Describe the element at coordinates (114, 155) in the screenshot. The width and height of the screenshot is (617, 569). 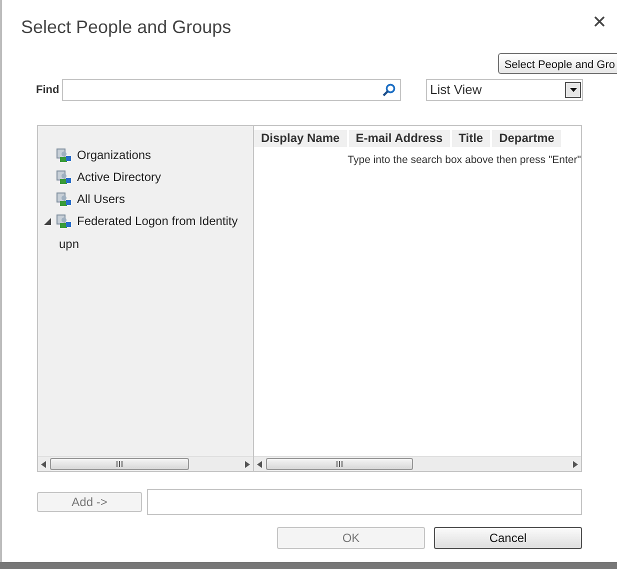
I see `tree-item: Organizations` at that location.